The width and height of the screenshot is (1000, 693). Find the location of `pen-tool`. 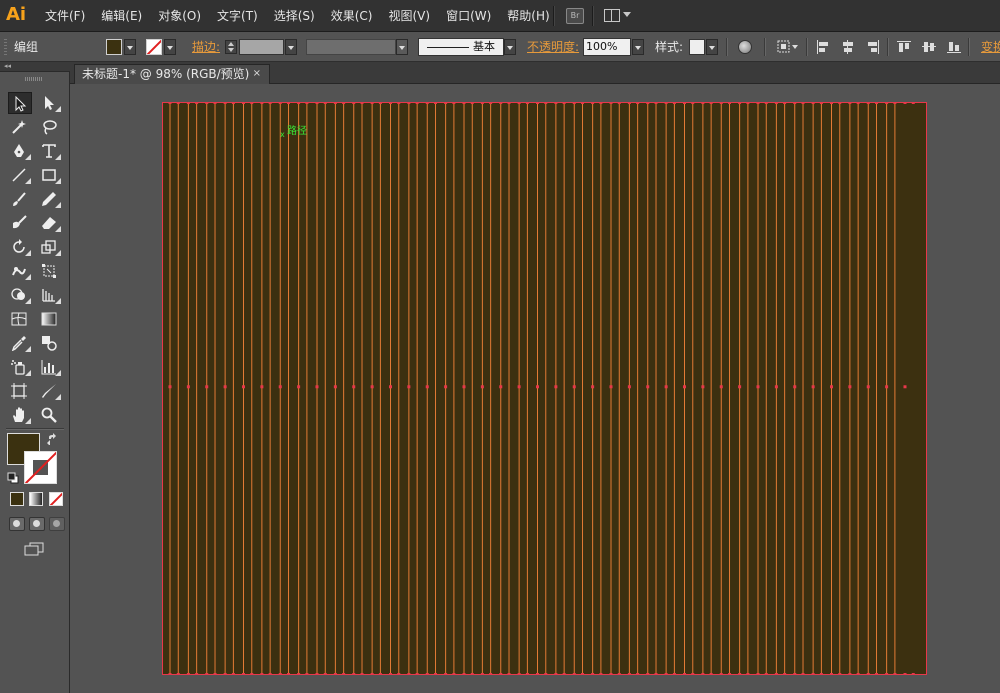

pen-tool is located at coordinates (20, 151).